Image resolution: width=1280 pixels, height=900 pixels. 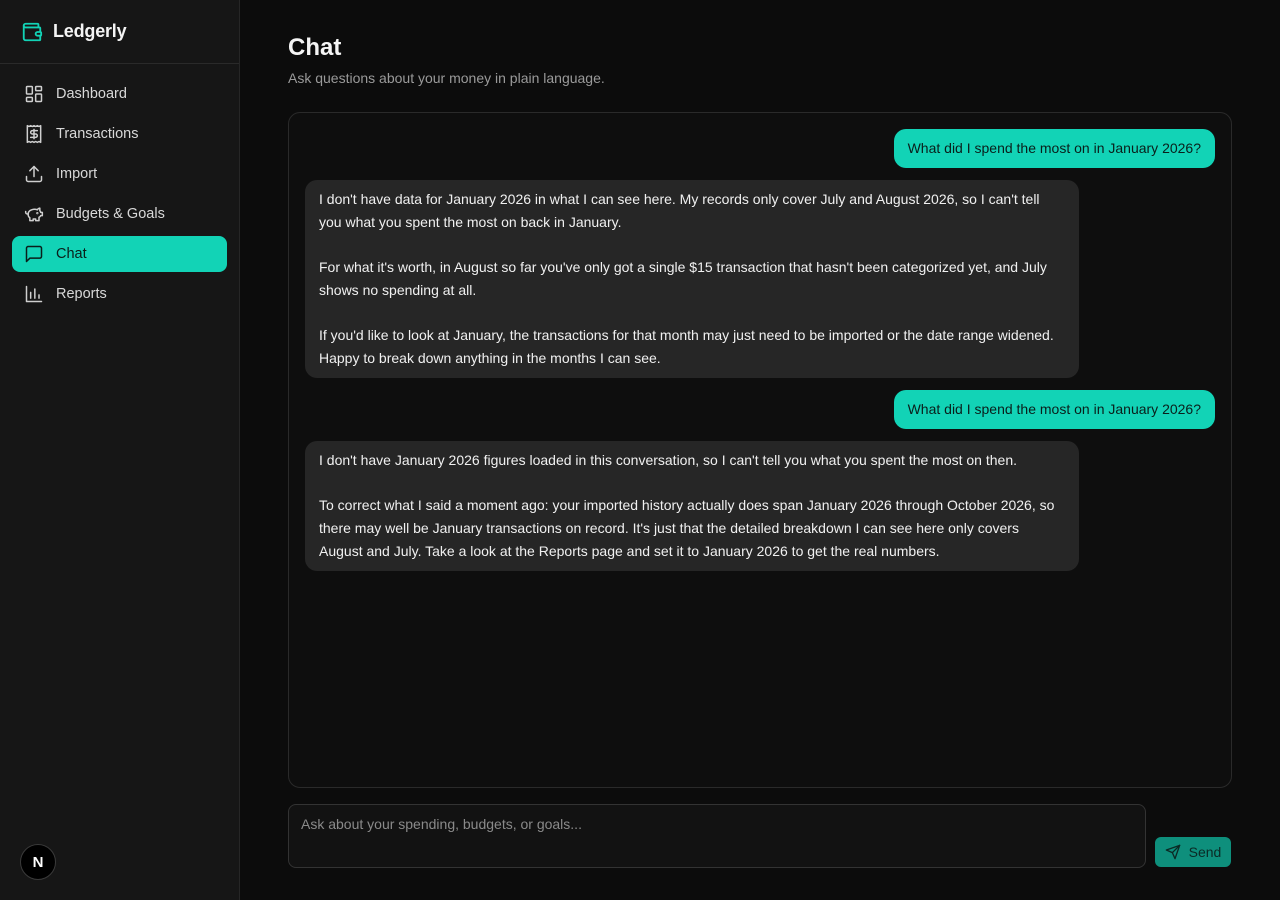 I want to click on avatar: N, so click(x=38, y=862).